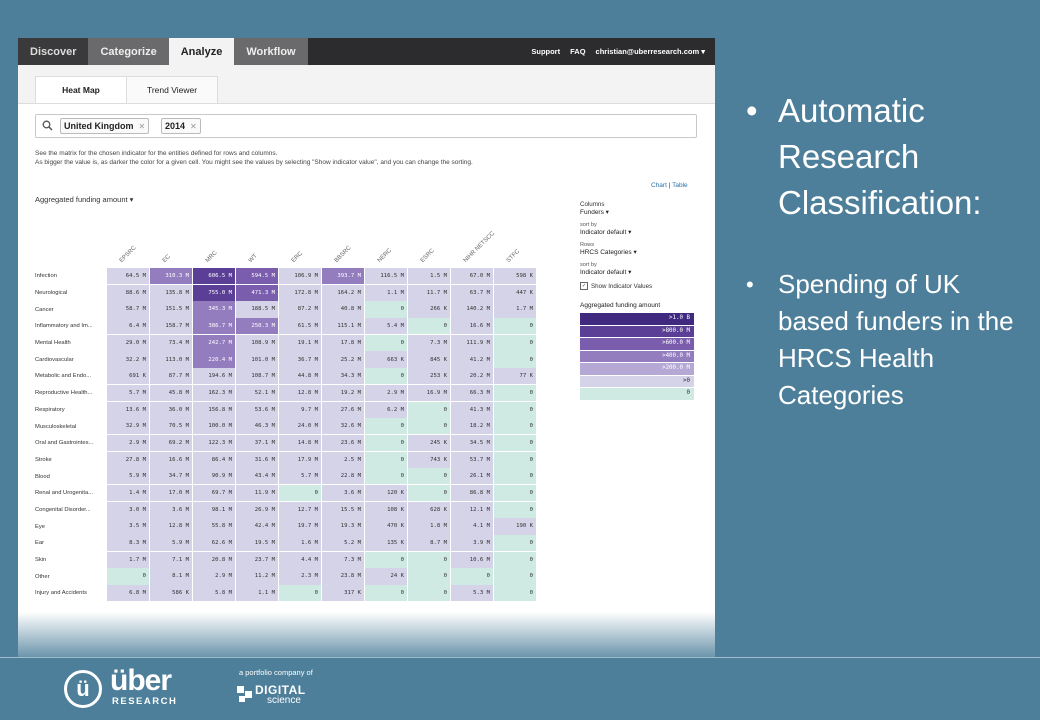 This screenshot has height=720, width=1040. What do you see at coordinates (300, 543) in the screenshot?
I see `heat-map-cell: 1.6 M` at bounding box center [300, 543].